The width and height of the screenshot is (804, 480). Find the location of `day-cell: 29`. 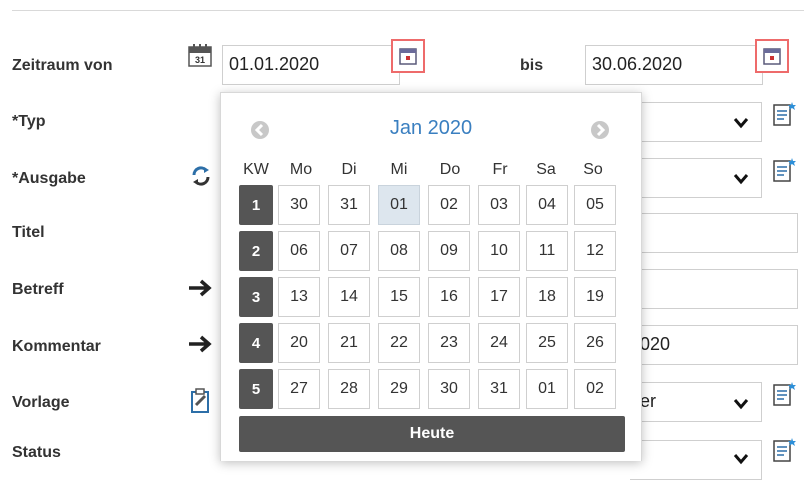

day-cell: 29 is located at coordinates (399, 389).